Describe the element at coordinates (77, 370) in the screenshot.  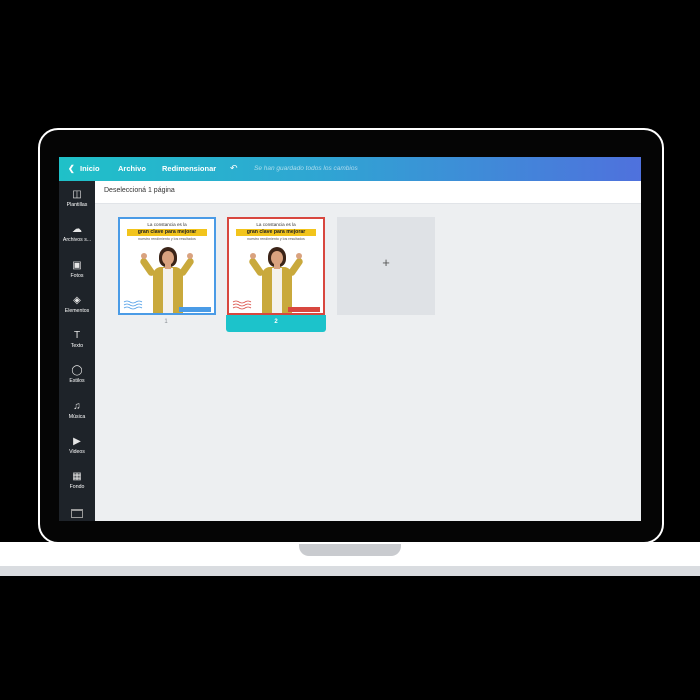
I see `palette-icon: ◯` at that location.